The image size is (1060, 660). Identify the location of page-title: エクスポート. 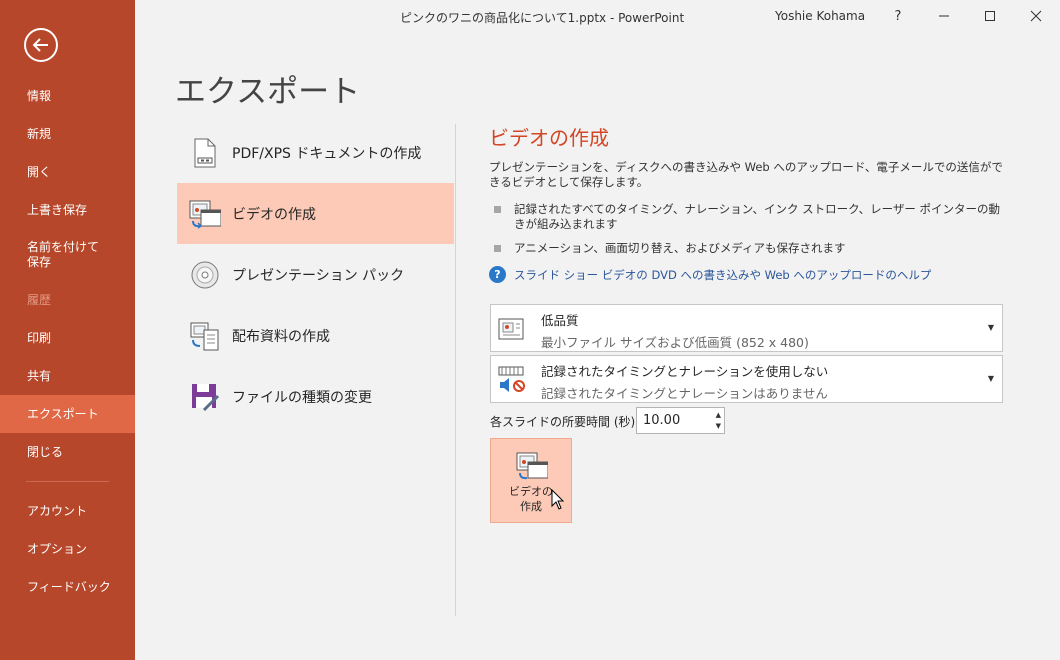
(268, 92).